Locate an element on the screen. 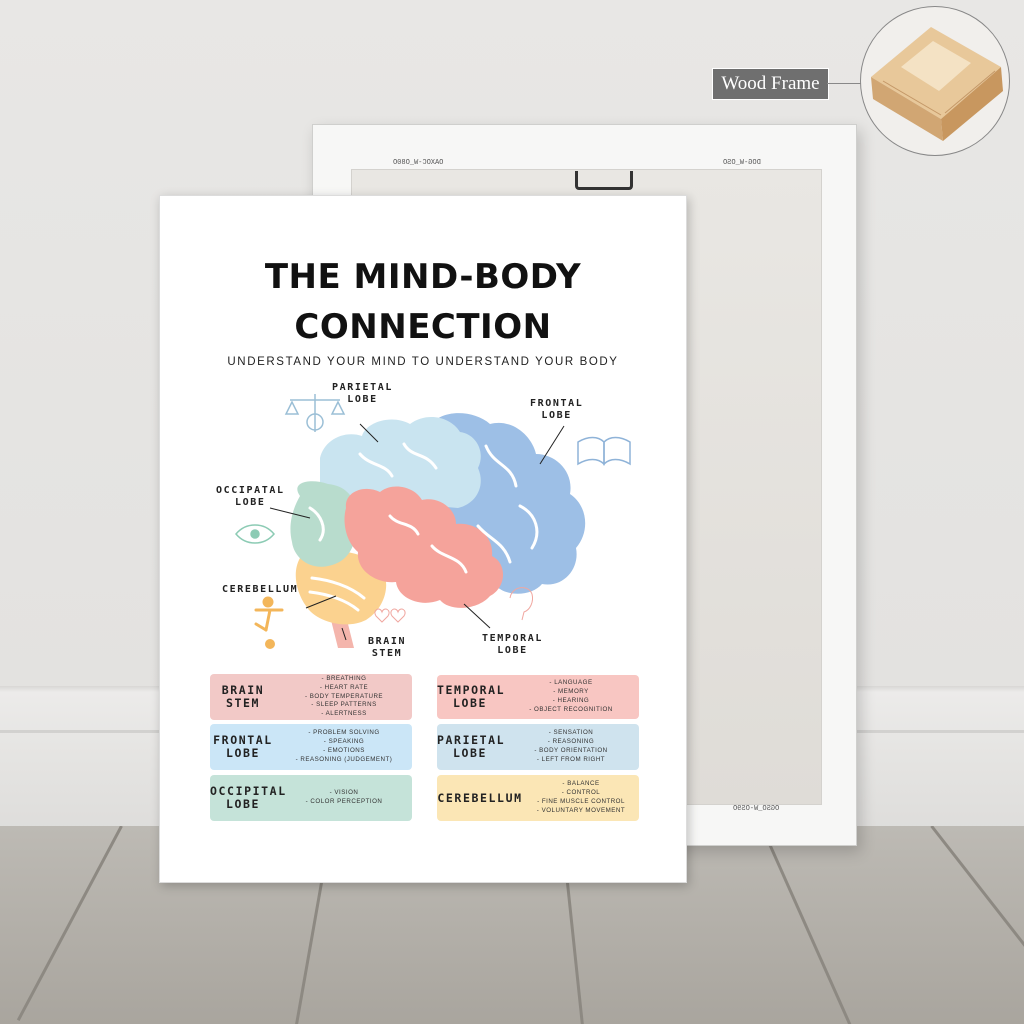 This screenshot has height=1024, width=1024. box-title: CEREBELLUM is located at coordinates (480, 797).